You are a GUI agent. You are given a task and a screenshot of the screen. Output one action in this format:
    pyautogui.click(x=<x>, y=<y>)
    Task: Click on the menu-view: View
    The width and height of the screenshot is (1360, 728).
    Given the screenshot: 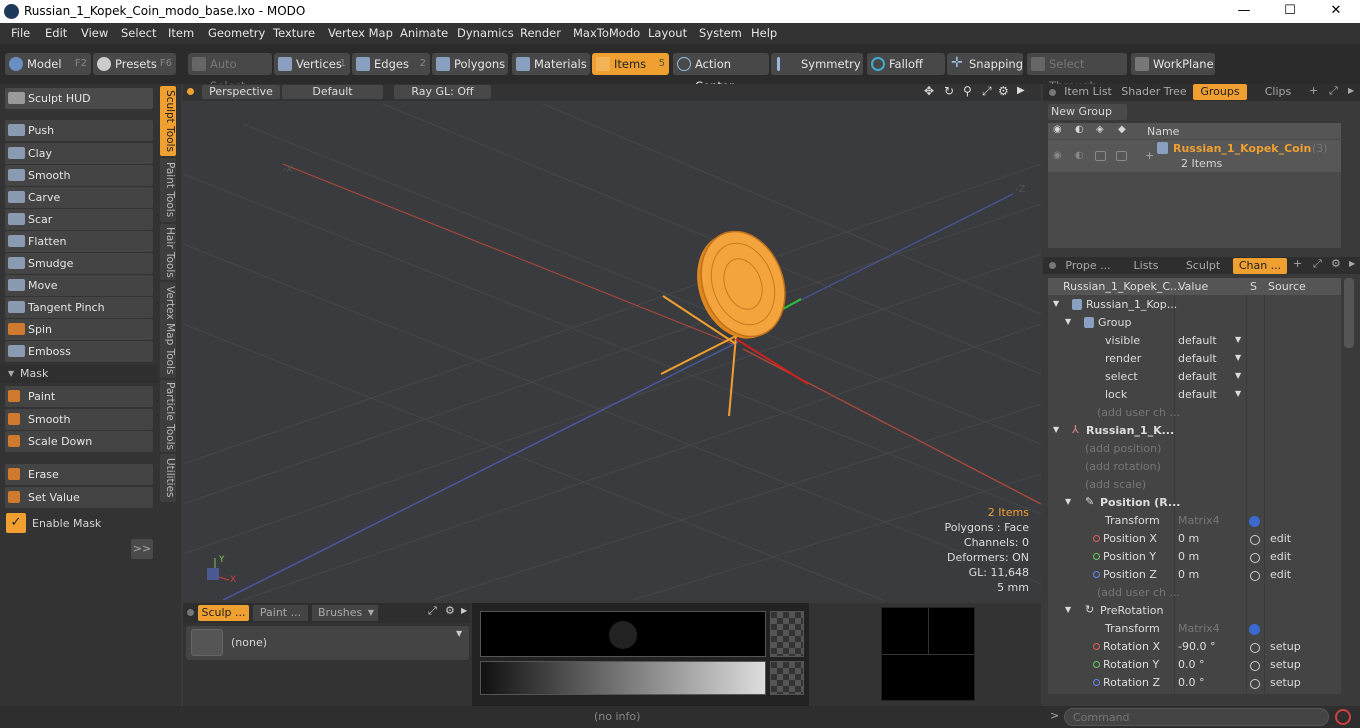 What is the action you would take?
    pyautogui.click(x=94, y=33)
    